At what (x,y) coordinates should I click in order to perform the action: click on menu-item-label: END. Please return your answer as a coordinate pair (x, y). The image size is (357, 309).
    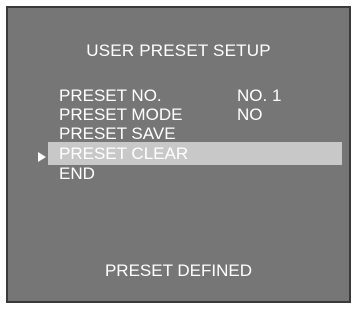
    Looking at the image, I should click on (77, 173).